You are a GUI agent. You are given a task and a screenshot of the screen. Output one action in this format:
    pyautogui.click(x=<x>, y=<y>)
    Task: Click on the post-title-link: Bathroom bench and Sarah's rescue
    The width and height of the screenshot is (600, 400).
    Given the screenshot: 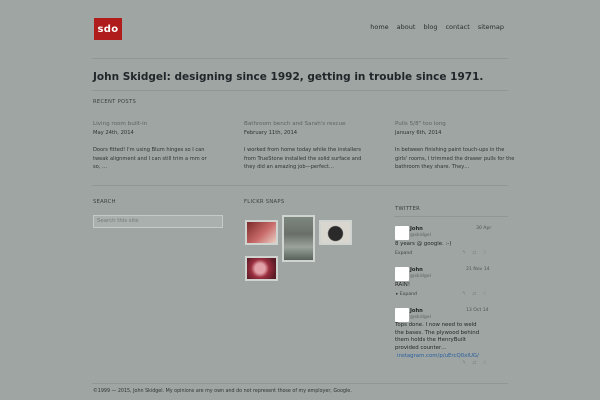 What is the action you would take?
    pyautogui.click(x=304, y=124)
    